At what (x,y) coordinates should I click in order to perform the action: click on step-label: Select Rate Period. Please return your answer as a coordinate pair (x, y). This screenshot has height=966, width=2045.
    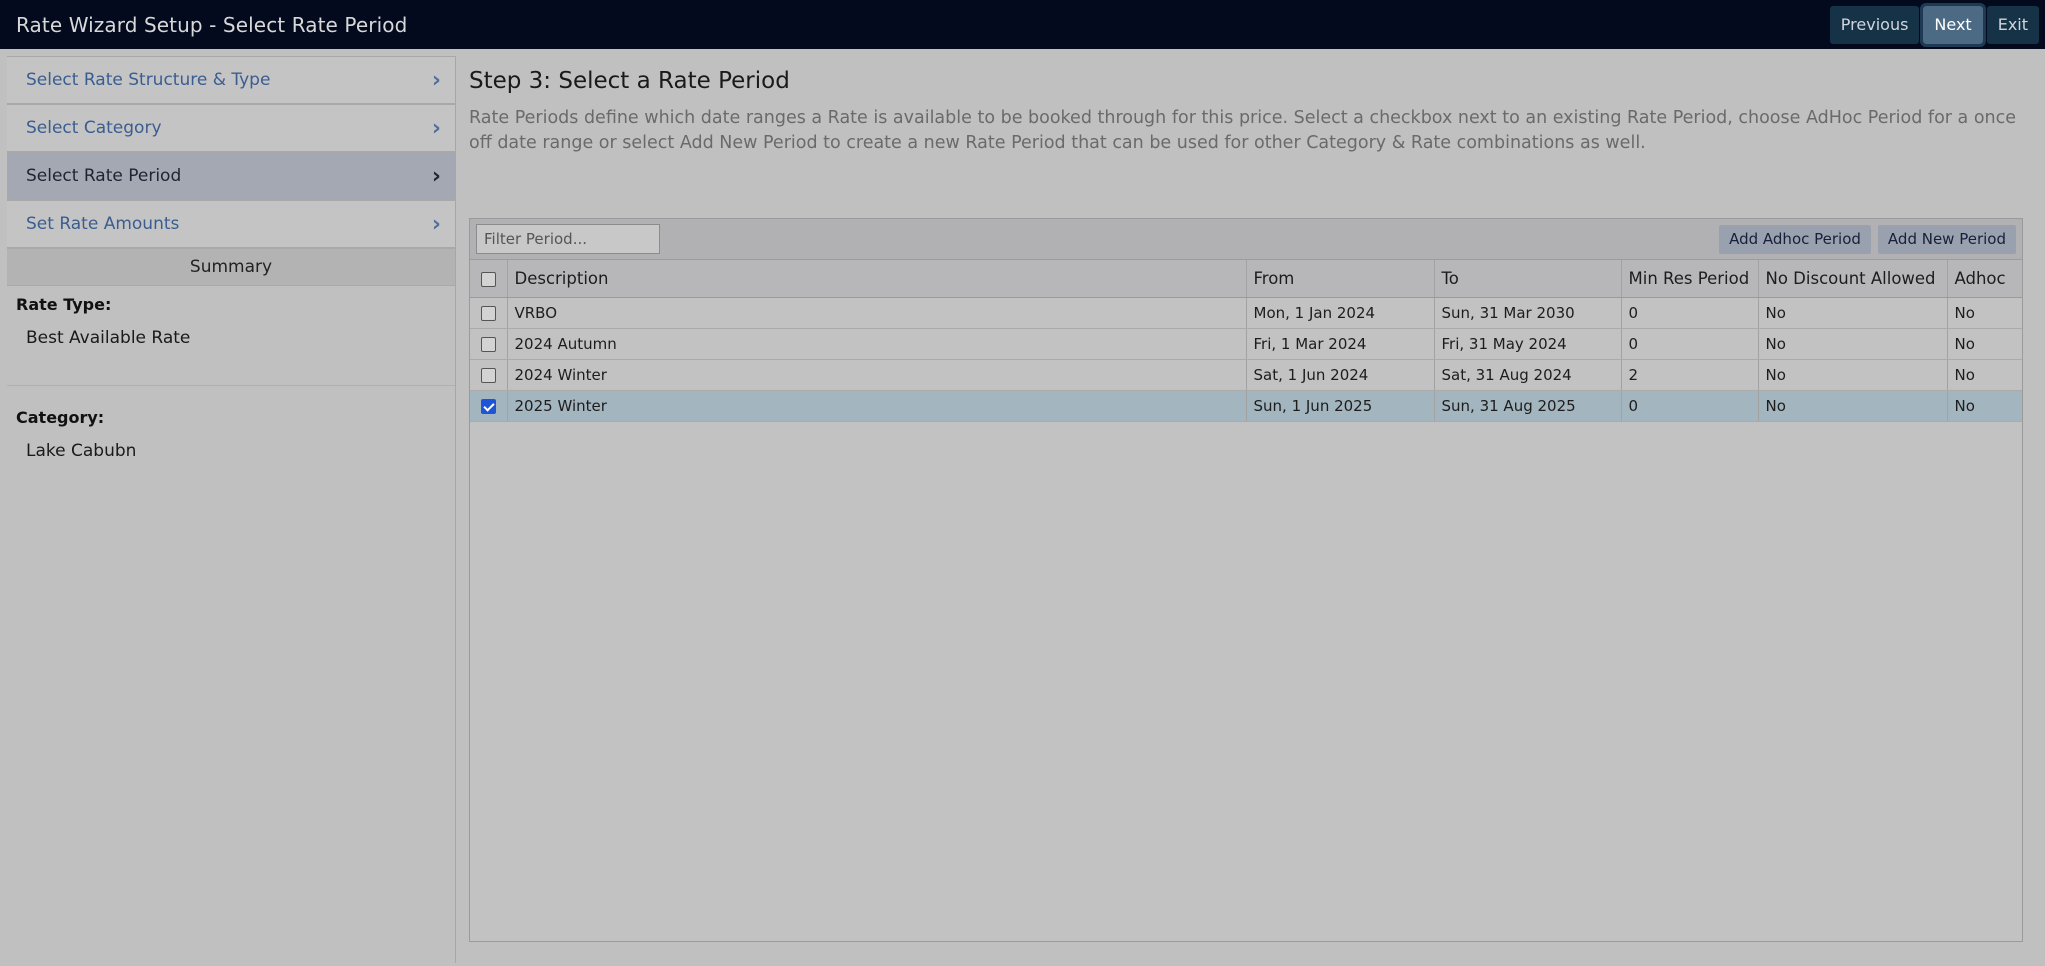
    Looking at the image, I should click on (104, 176).